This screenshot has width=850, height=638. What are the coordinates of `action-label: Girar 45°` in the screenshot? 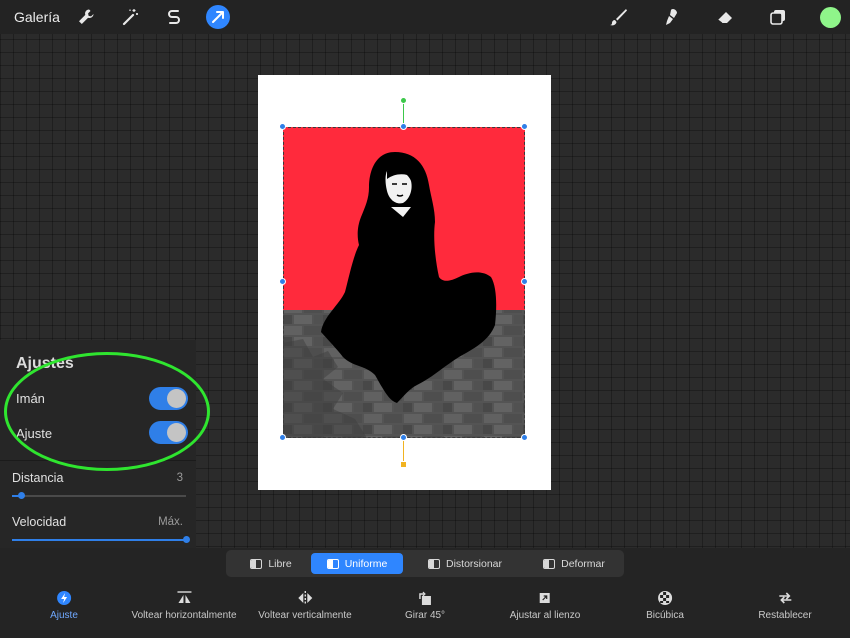 It's located at (425, 615).